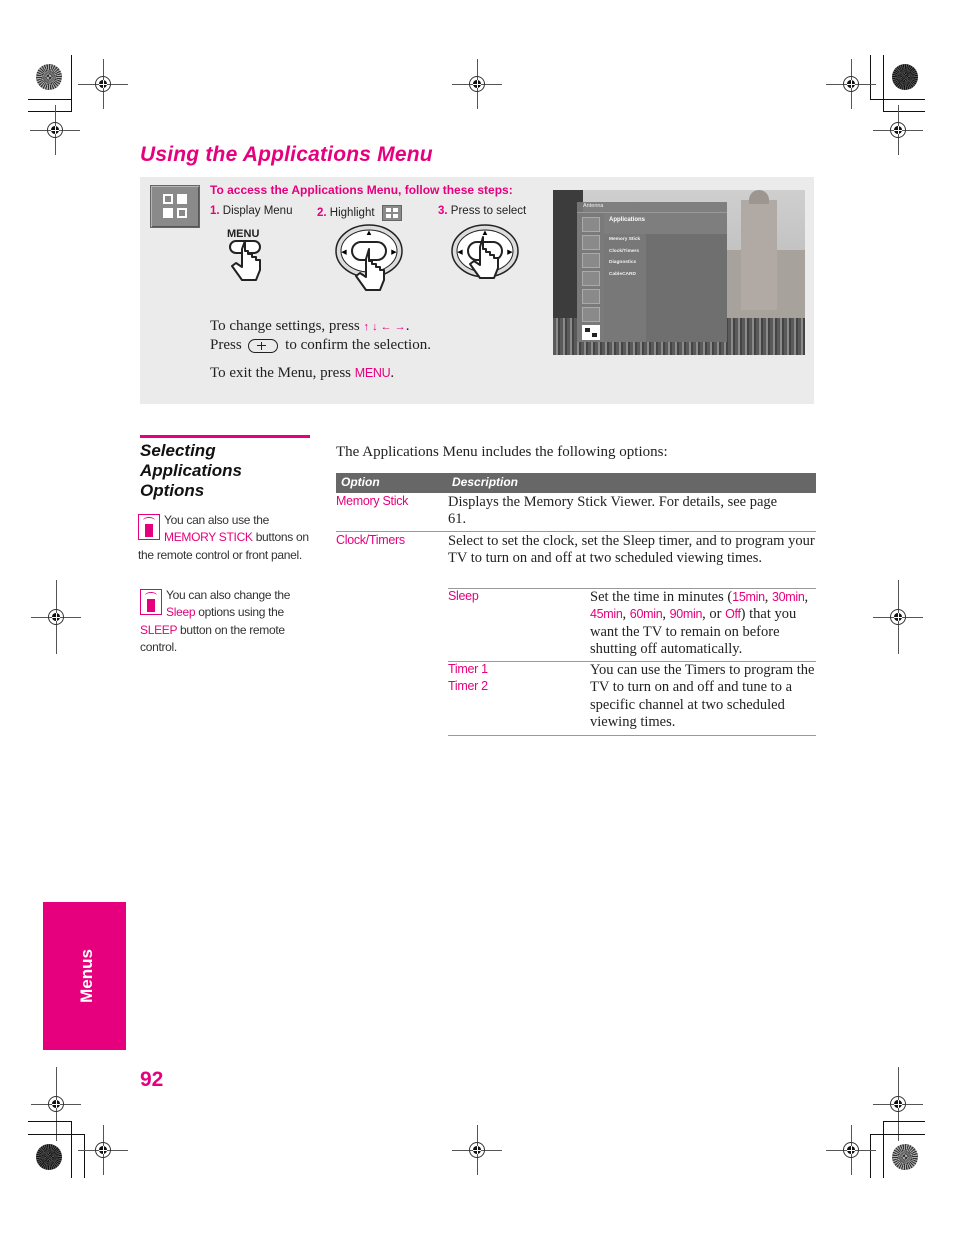  I want to click on osd-menu-item: Memory Stick, so click(625, 239).